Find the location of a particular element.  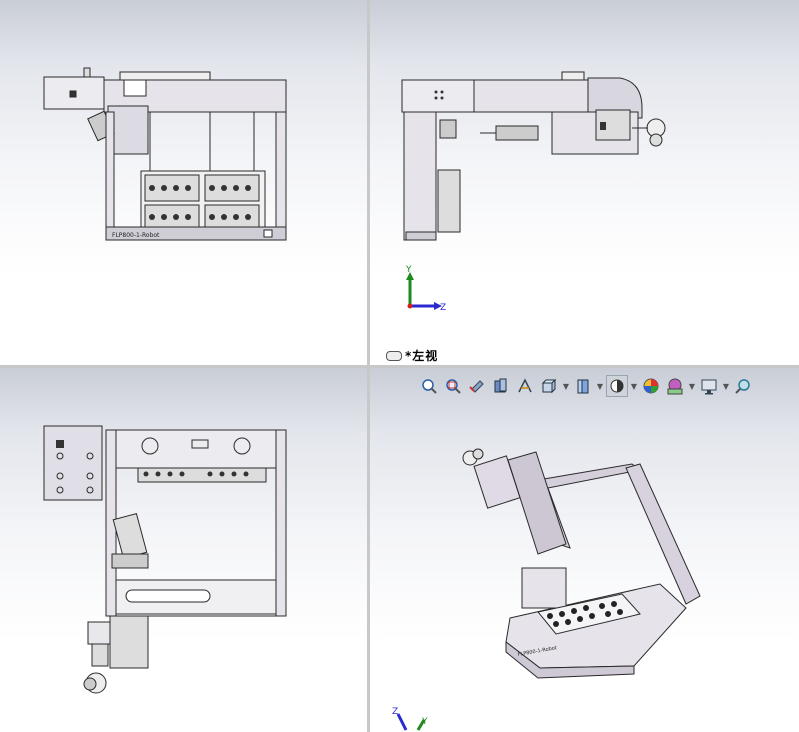

view-orientation-dropdown: ▼ is located at coordinates (566, 386).